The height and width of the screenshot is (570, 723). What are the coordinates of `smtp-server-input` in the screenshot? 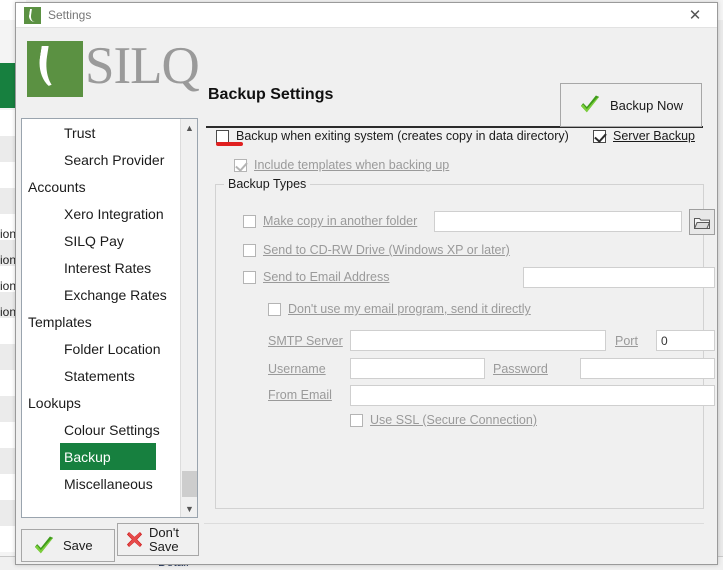 It's located at (478, 340).